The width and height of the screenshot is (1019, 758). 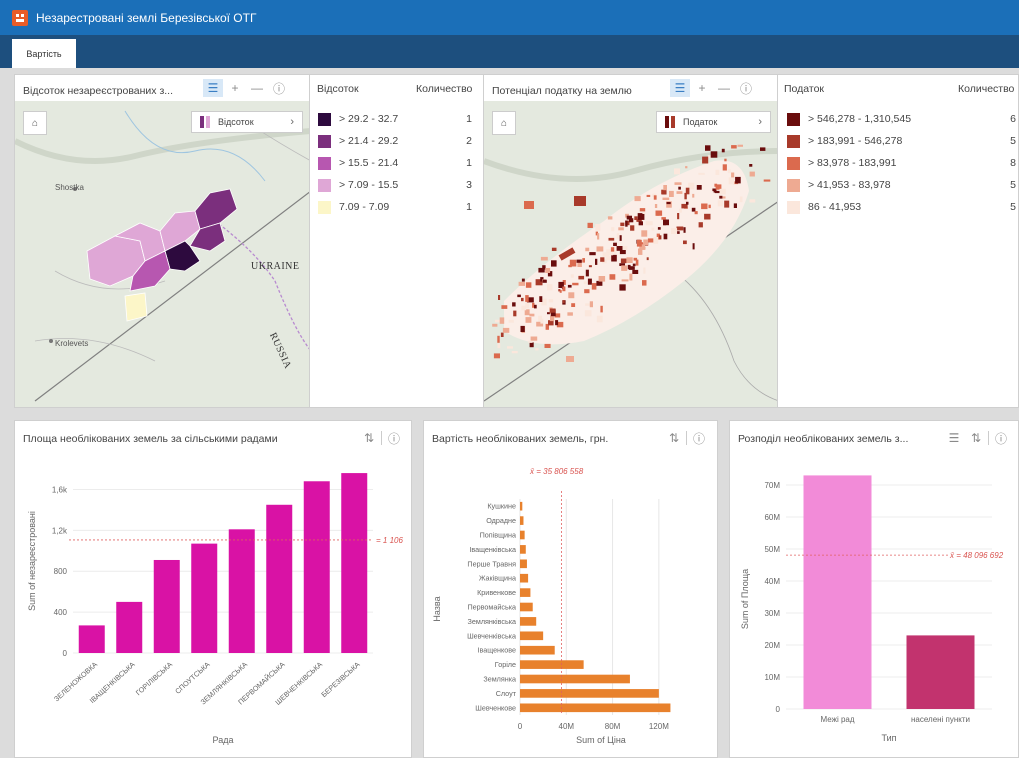 I want to click on legend-item: 86 - 41,953, so click(x=824, y=207).